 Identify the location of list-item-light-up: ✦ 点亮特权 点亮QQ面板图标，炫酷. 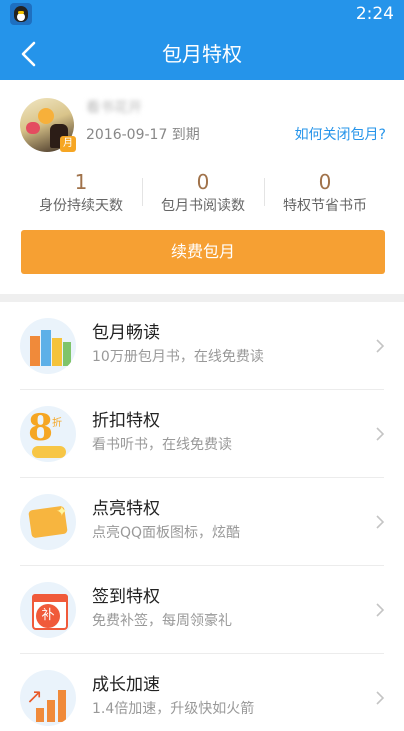
(202, 522).